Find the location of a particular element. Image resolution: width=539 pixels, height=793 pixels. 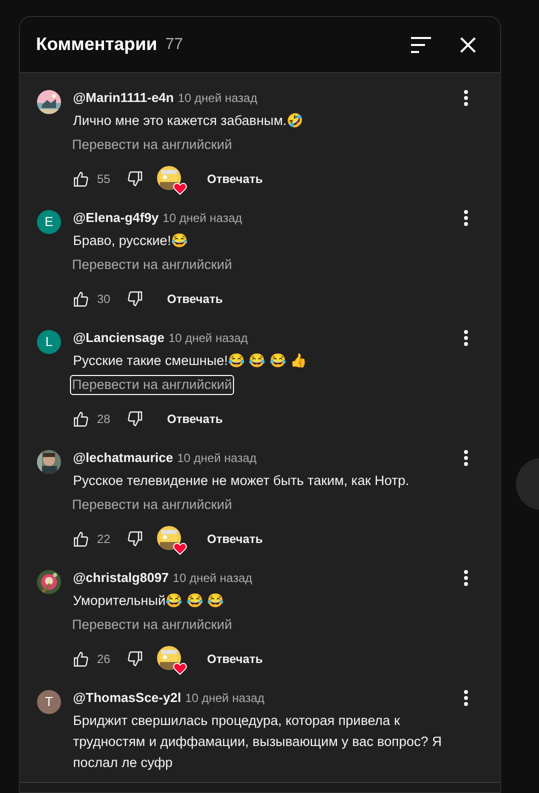

comment-text: Лично мне это кажется забавным.🤣 is located at coordinates (189, 121).